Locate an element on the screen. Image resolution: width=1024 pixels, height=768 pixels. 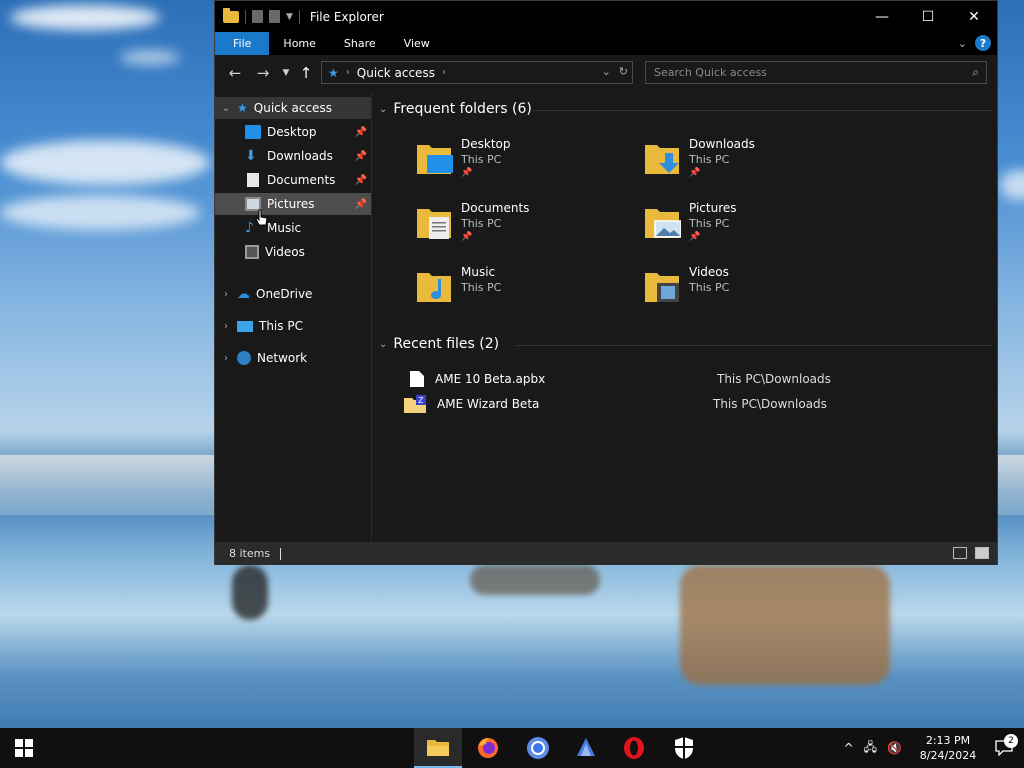
recent-locations-icon: ▼ is located at coordinates (286, 73).